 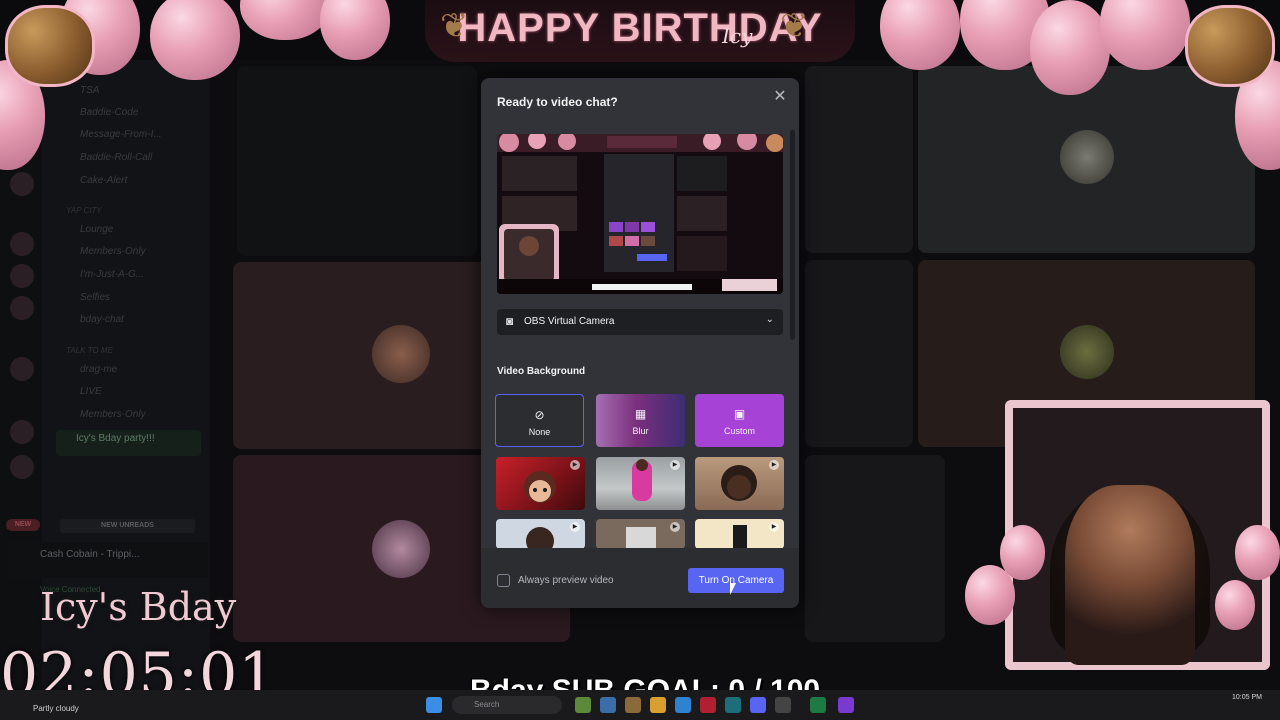 What do you see at coordinates (109, 112) in the screenshot?
I see `channel-item: Baddie-Code` at bounding box center [109, 112].